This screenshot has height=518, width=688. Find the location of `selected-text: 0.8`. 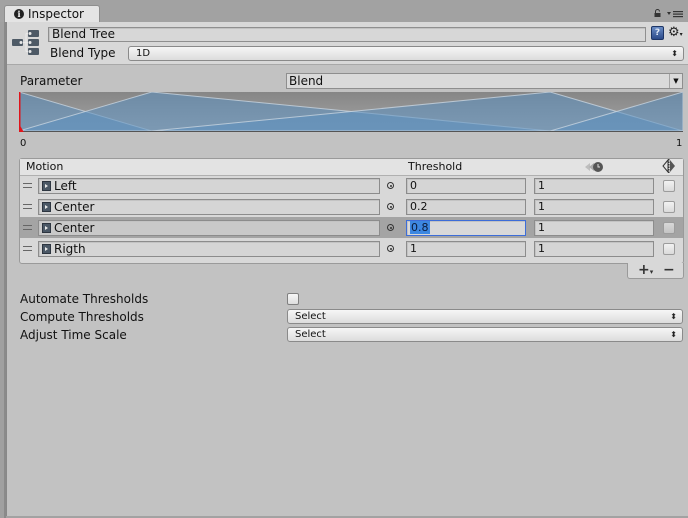

selected-text: 0.8 is located at coordinates (420, 227).